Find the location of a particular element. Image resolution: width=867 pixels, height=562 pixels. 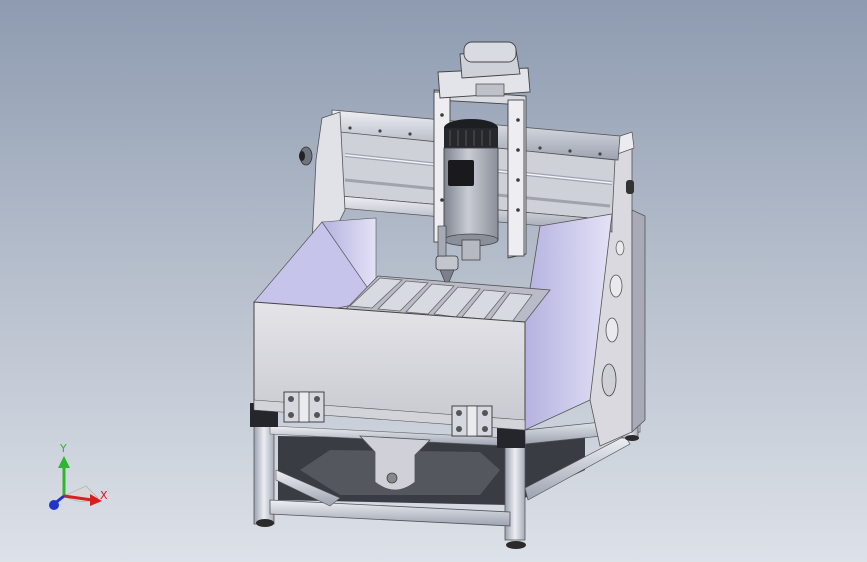

coordinate-triad: Y X is located at coordinates (78, 478).